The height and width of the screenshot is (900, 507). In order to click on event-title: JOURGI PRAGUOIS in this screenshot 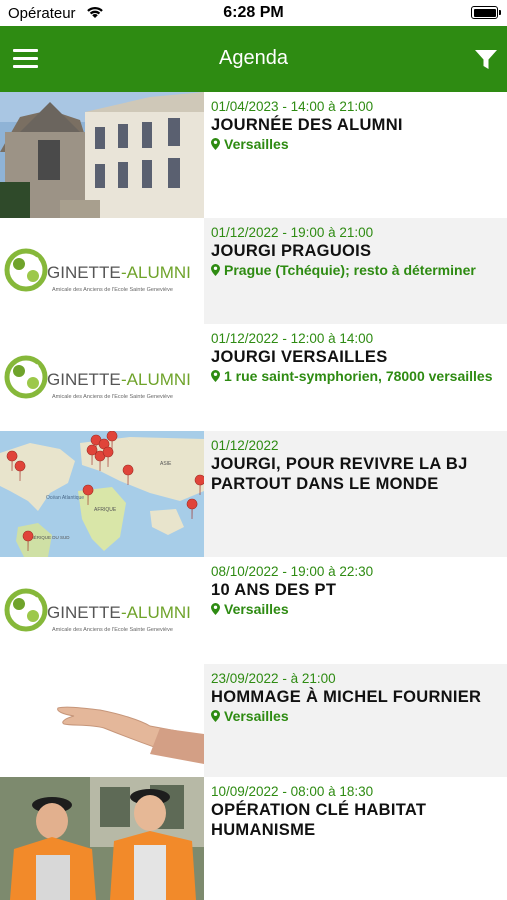, I will do `click(291, 251)`.